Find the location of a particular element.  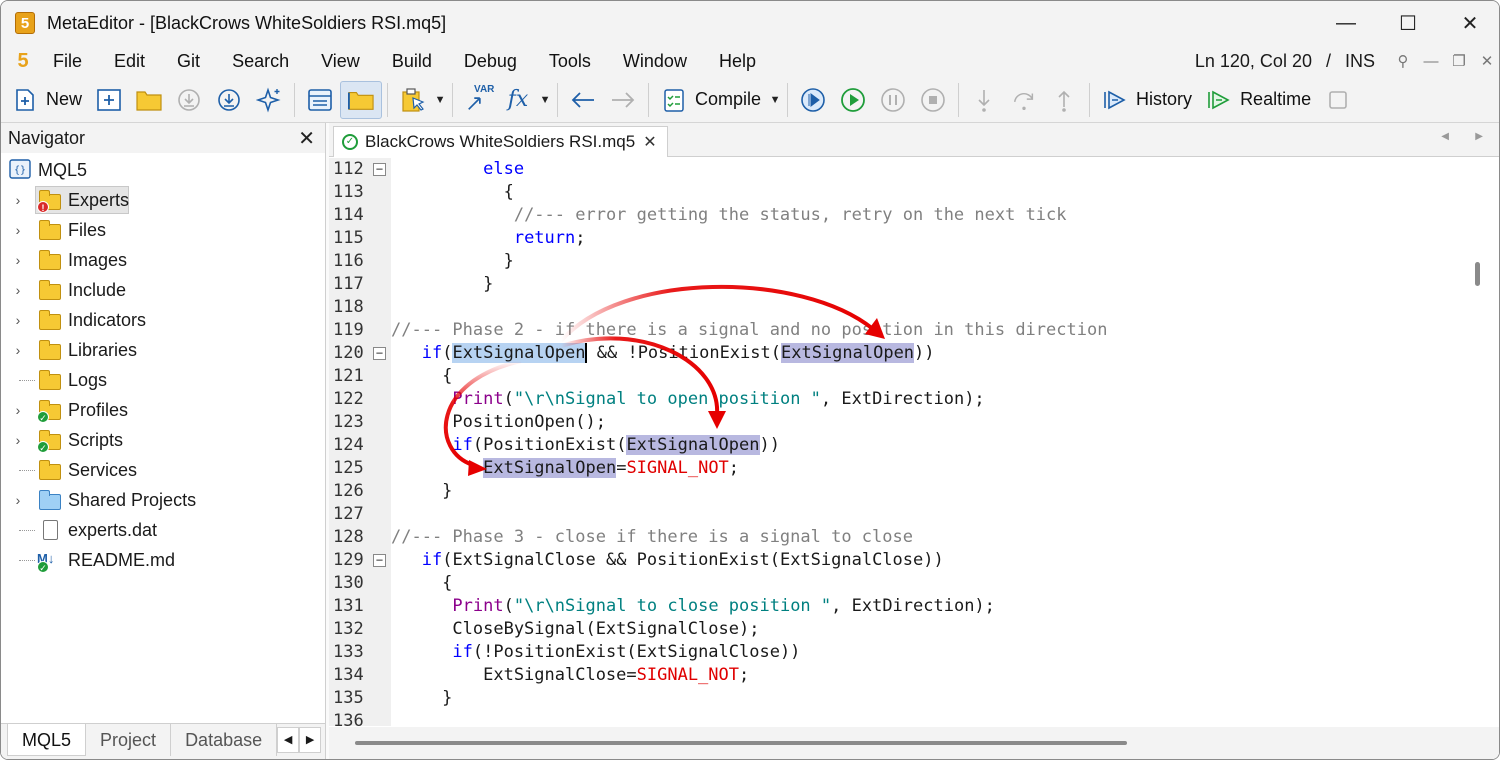

tree-item-services: Services is located at coordinates (163, 470).